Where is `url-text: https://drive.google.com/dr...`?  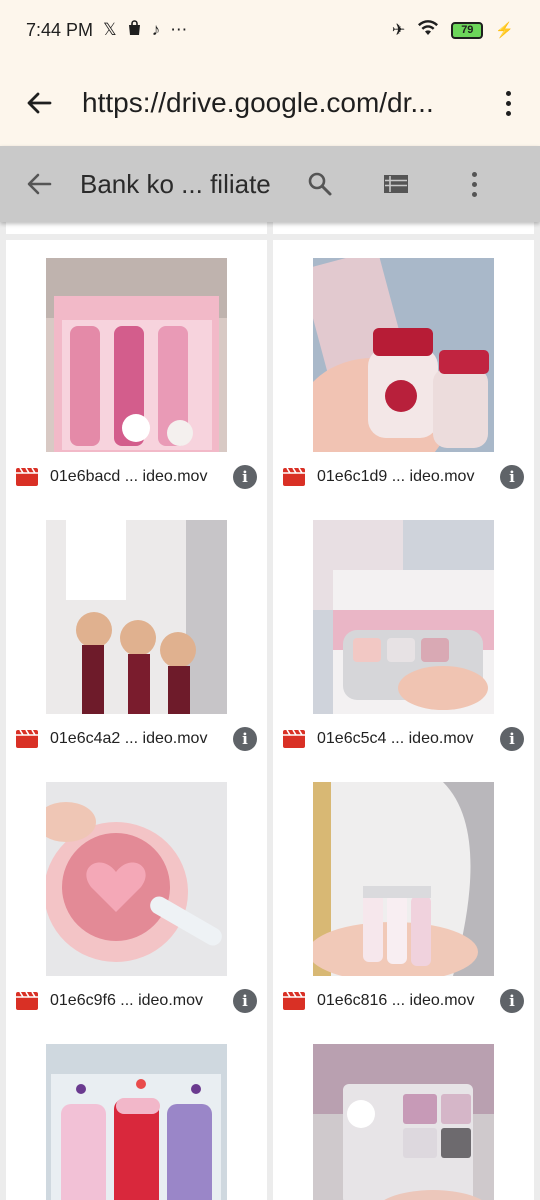 url-text: https://drive.google.com/dr... is located at coordinates (278, 103).